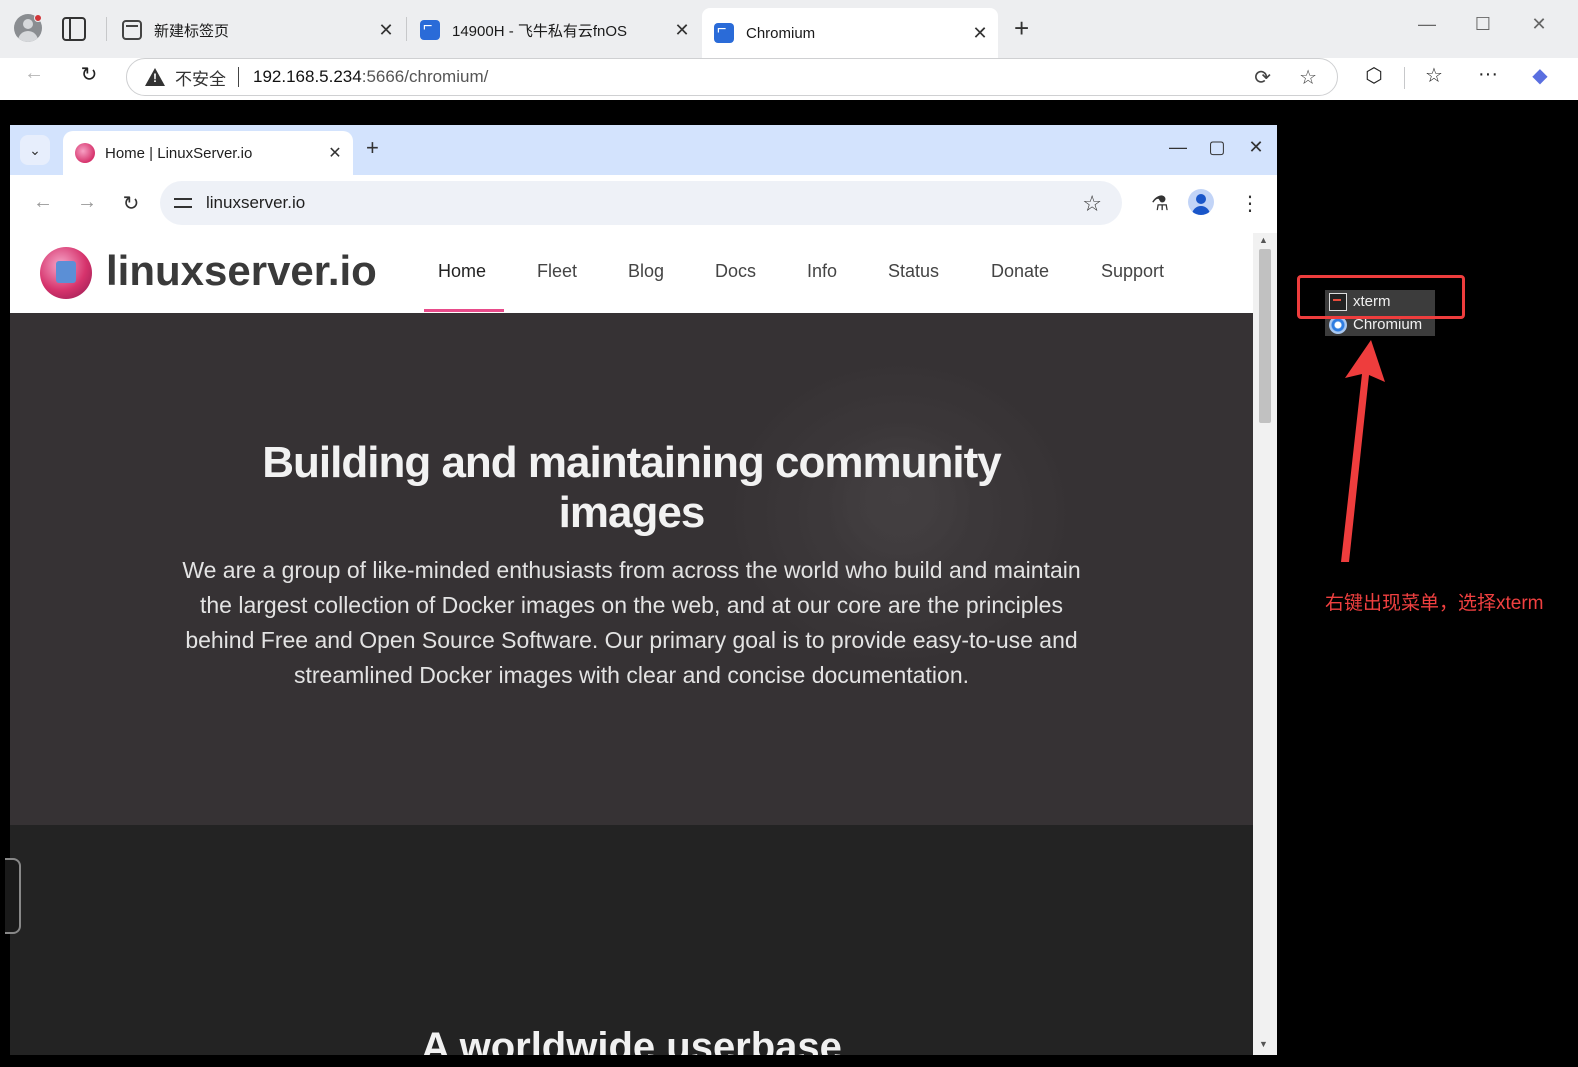 This screenshot has width=1578, height=1067. What do you see at coordinates (1160, 203) in the screenshot?
I see `labs-flask-icon: ⚗` at bounding box center [1160, 203].